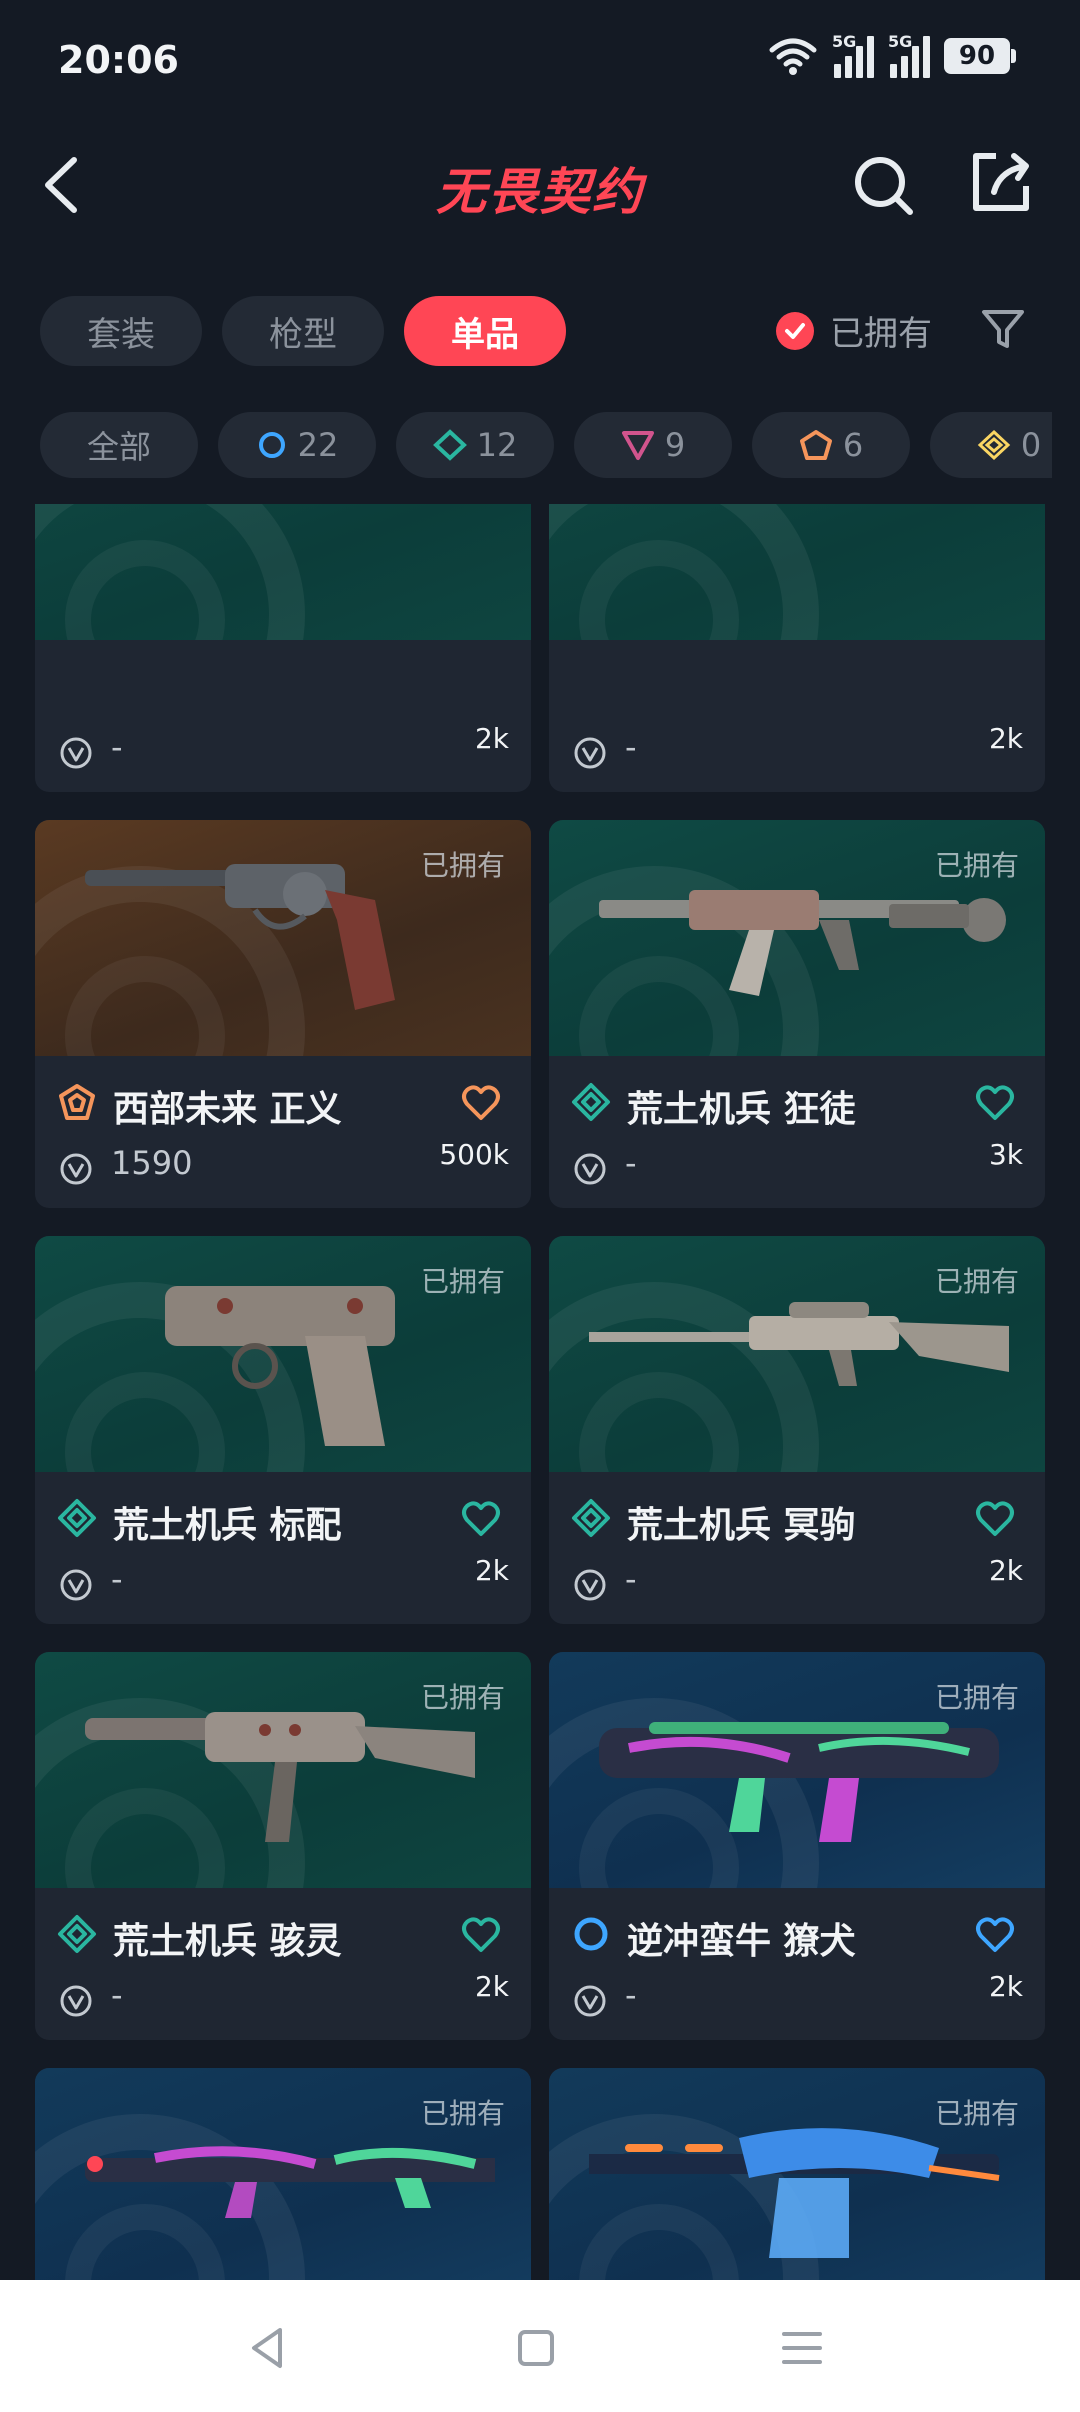 The width and height of the screenshot is (1080, 2412). I want to click on status-icons: 5G 5G 90, so click(892, 55).